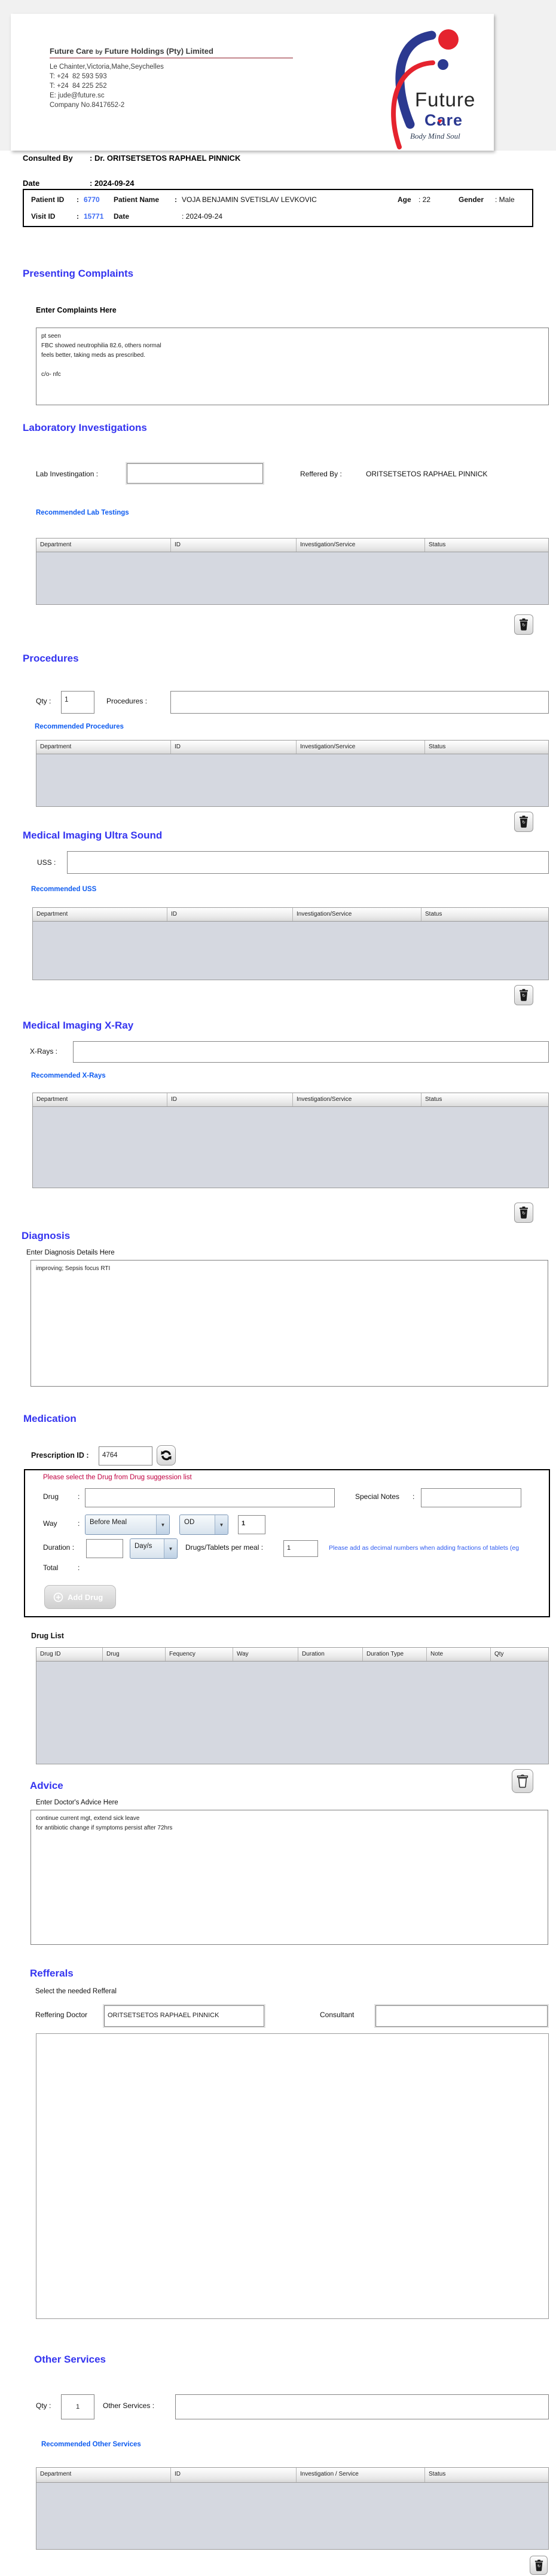 Image resolution: width=556 pixels, height=2576 pixels. What do you see at coordinates (311, 1052) in the screenshot?
I see `xrays-input` at bounding box center [311, 1052].